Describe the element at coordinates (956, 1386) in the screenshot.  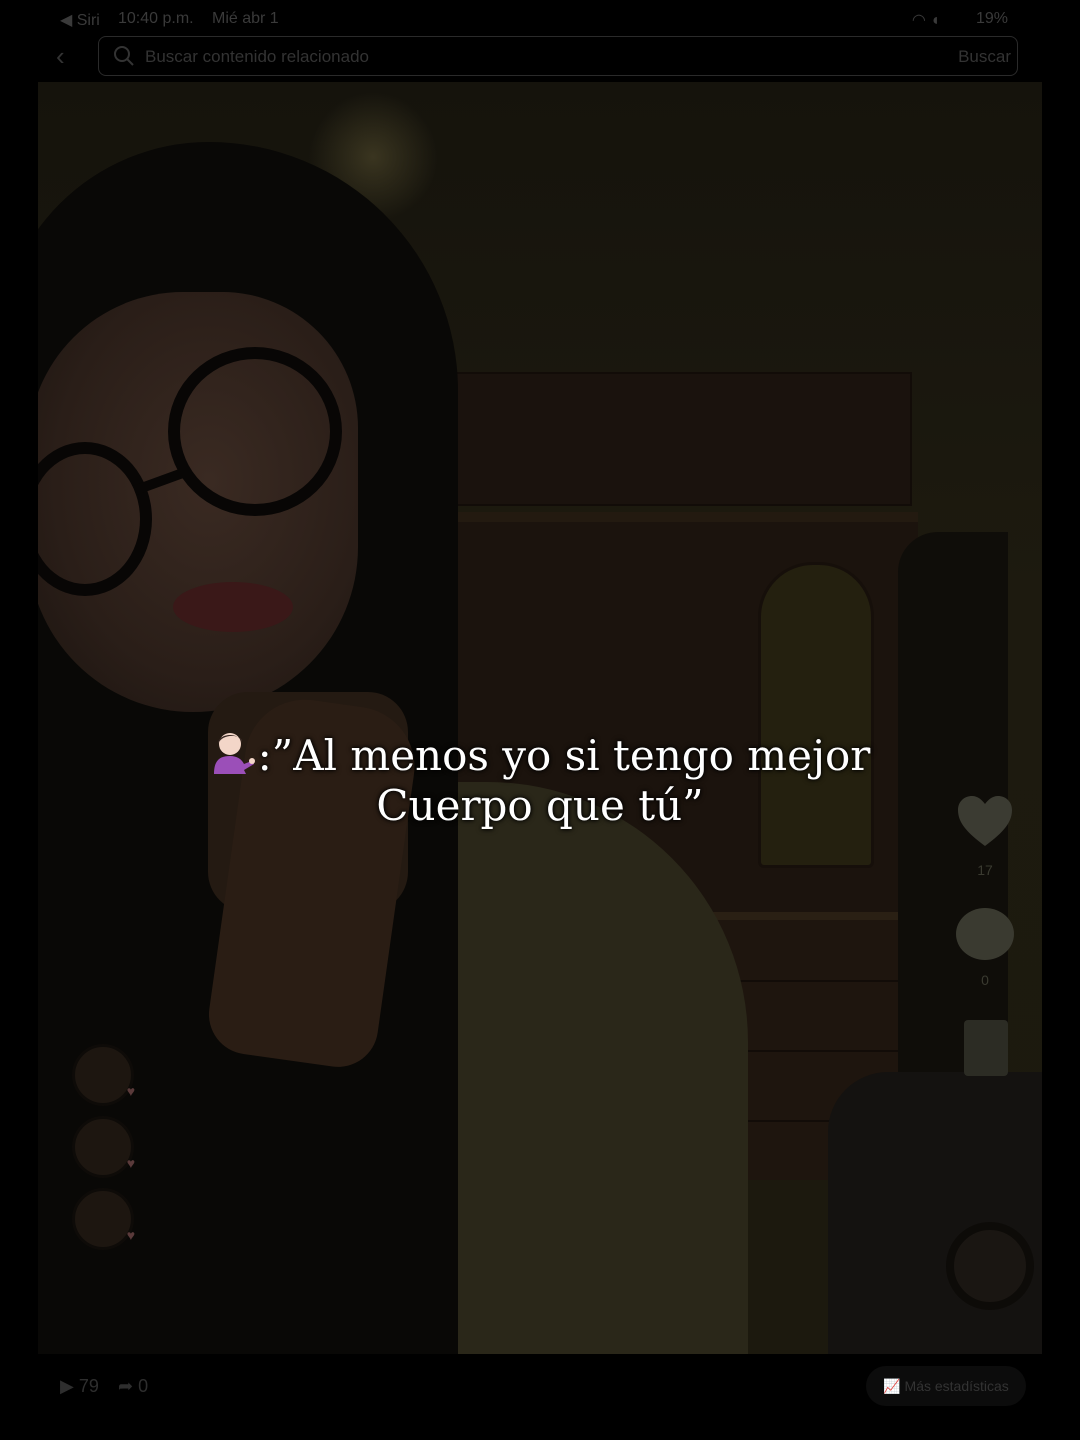
I see `more-stats-label: Más estadísticas` at that location.